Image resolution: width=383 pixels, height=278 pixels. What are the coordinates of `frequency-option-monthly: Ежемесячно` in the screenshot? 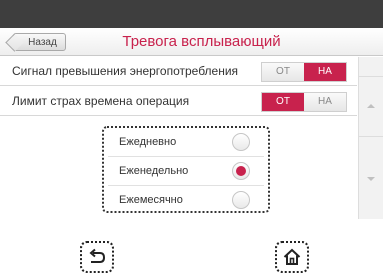 It's located at (186, 200).